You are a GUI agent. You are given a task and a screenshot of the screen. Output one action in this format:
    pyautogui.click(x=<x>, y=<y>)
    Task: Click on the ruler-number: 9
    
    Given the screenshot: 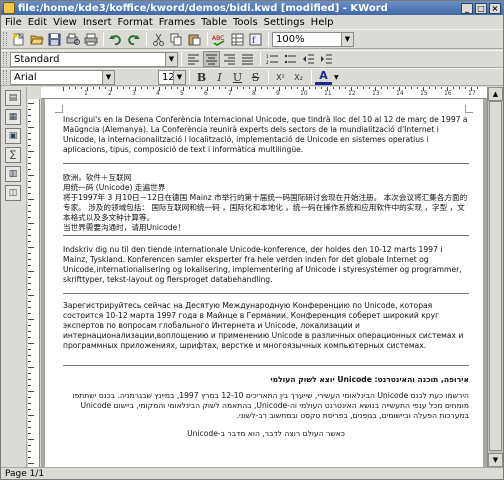 What is the action you would take?
    pyautogui.click(x=278, y=93)
    